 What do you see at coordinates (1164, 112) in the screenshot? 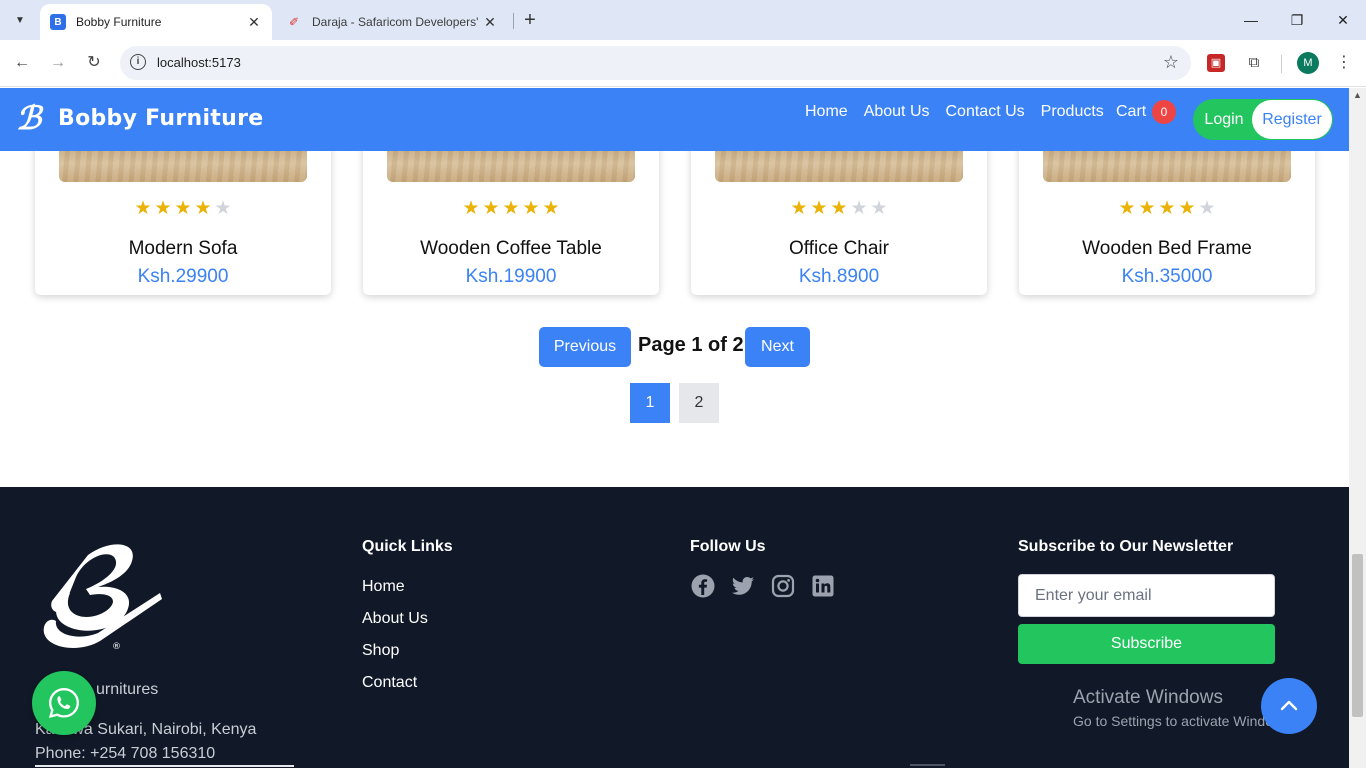
I see `cart-count-badge: 0` at bounding box center [1164, 112].